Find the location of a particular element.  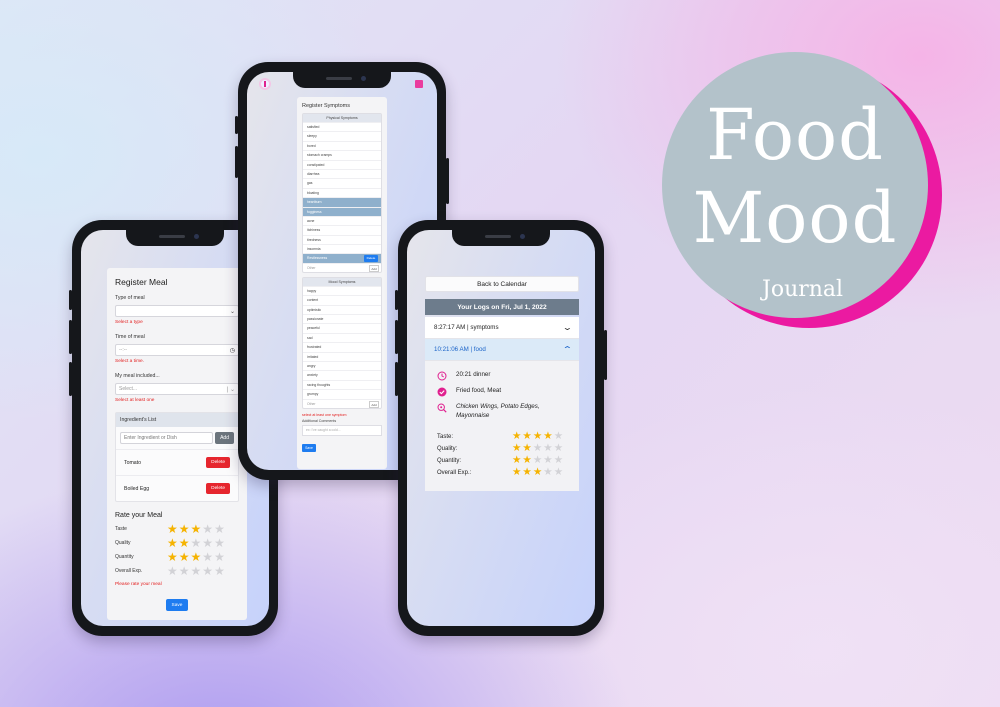

symptom-option: Restlessness Delete is located at coordinates (342, 258).